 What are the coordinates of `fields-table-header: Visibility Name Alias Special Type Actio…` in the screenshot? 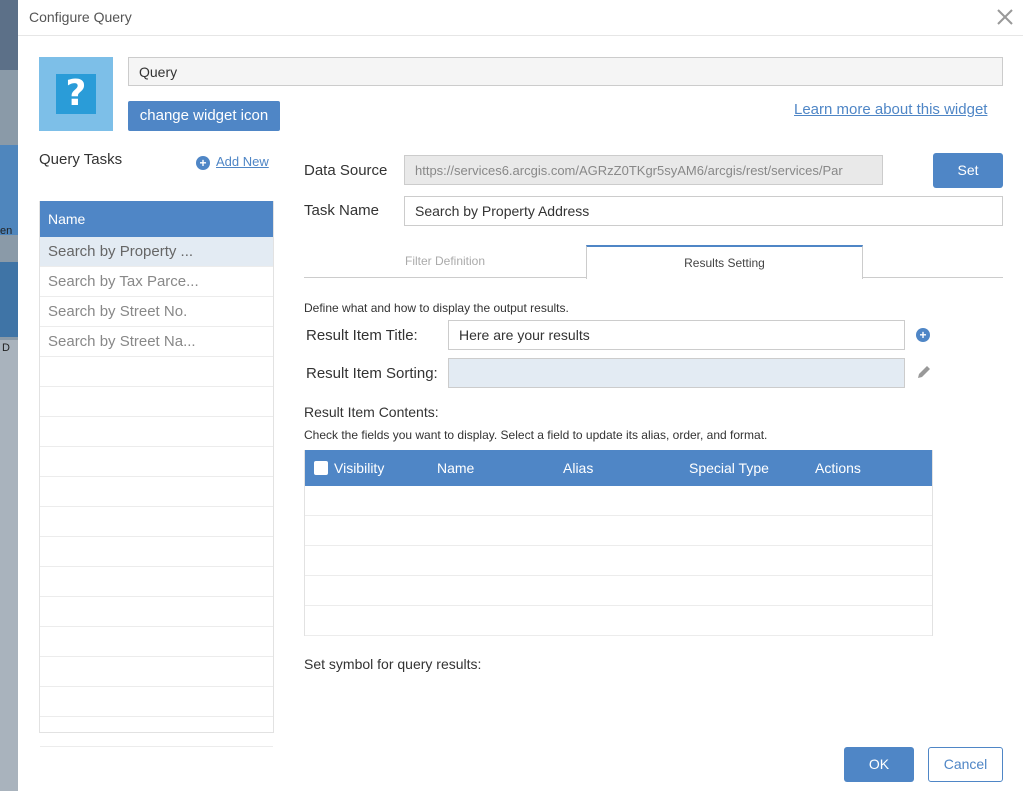 It's located at (618, 468).